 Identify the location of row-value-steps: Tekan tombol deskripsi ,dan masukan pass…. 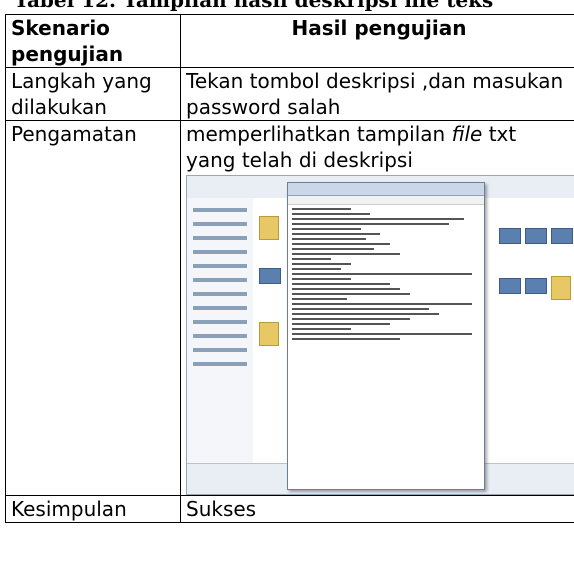
(377, 94).